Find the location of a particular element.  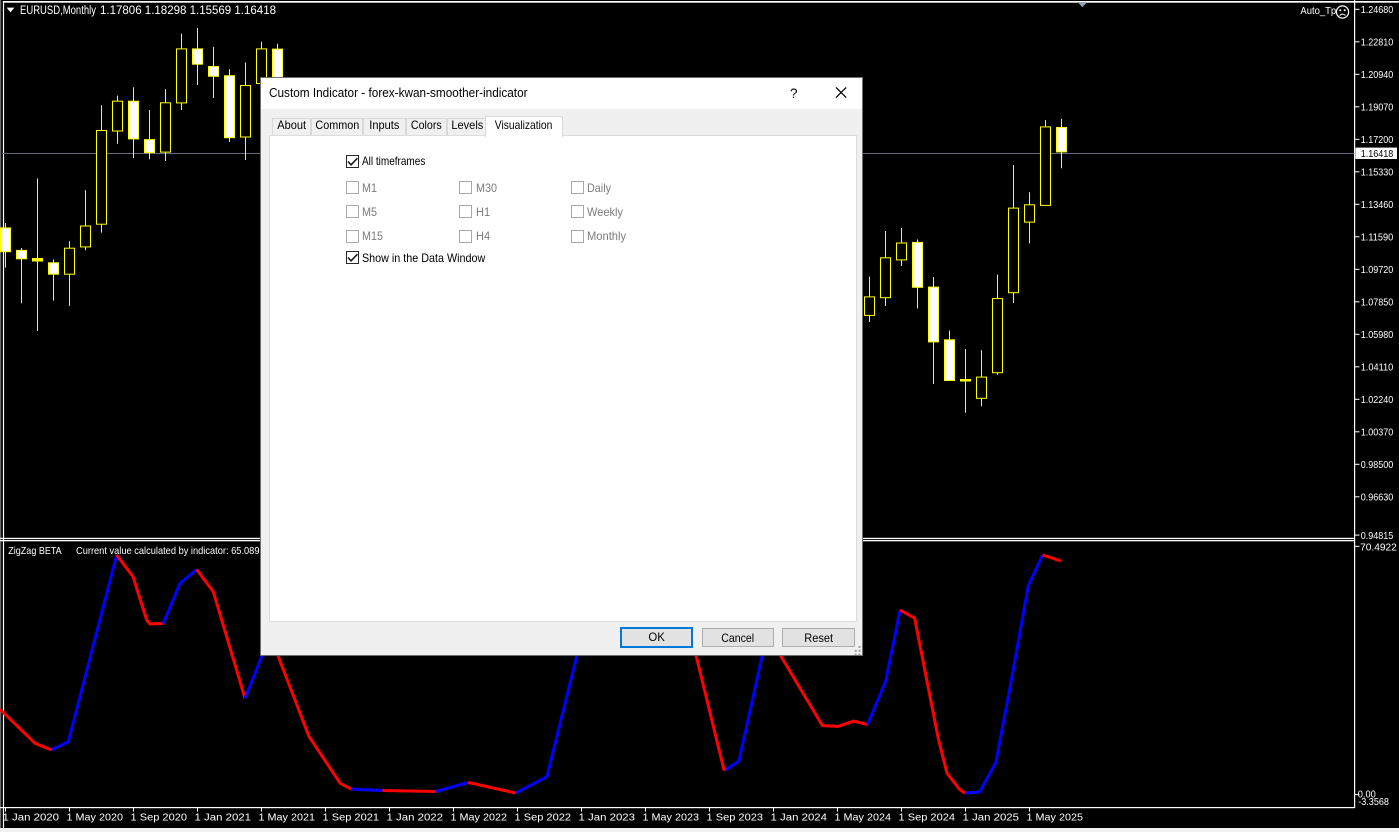

svg-text: 1 May 2025 is located at coordinates (1055, 817).